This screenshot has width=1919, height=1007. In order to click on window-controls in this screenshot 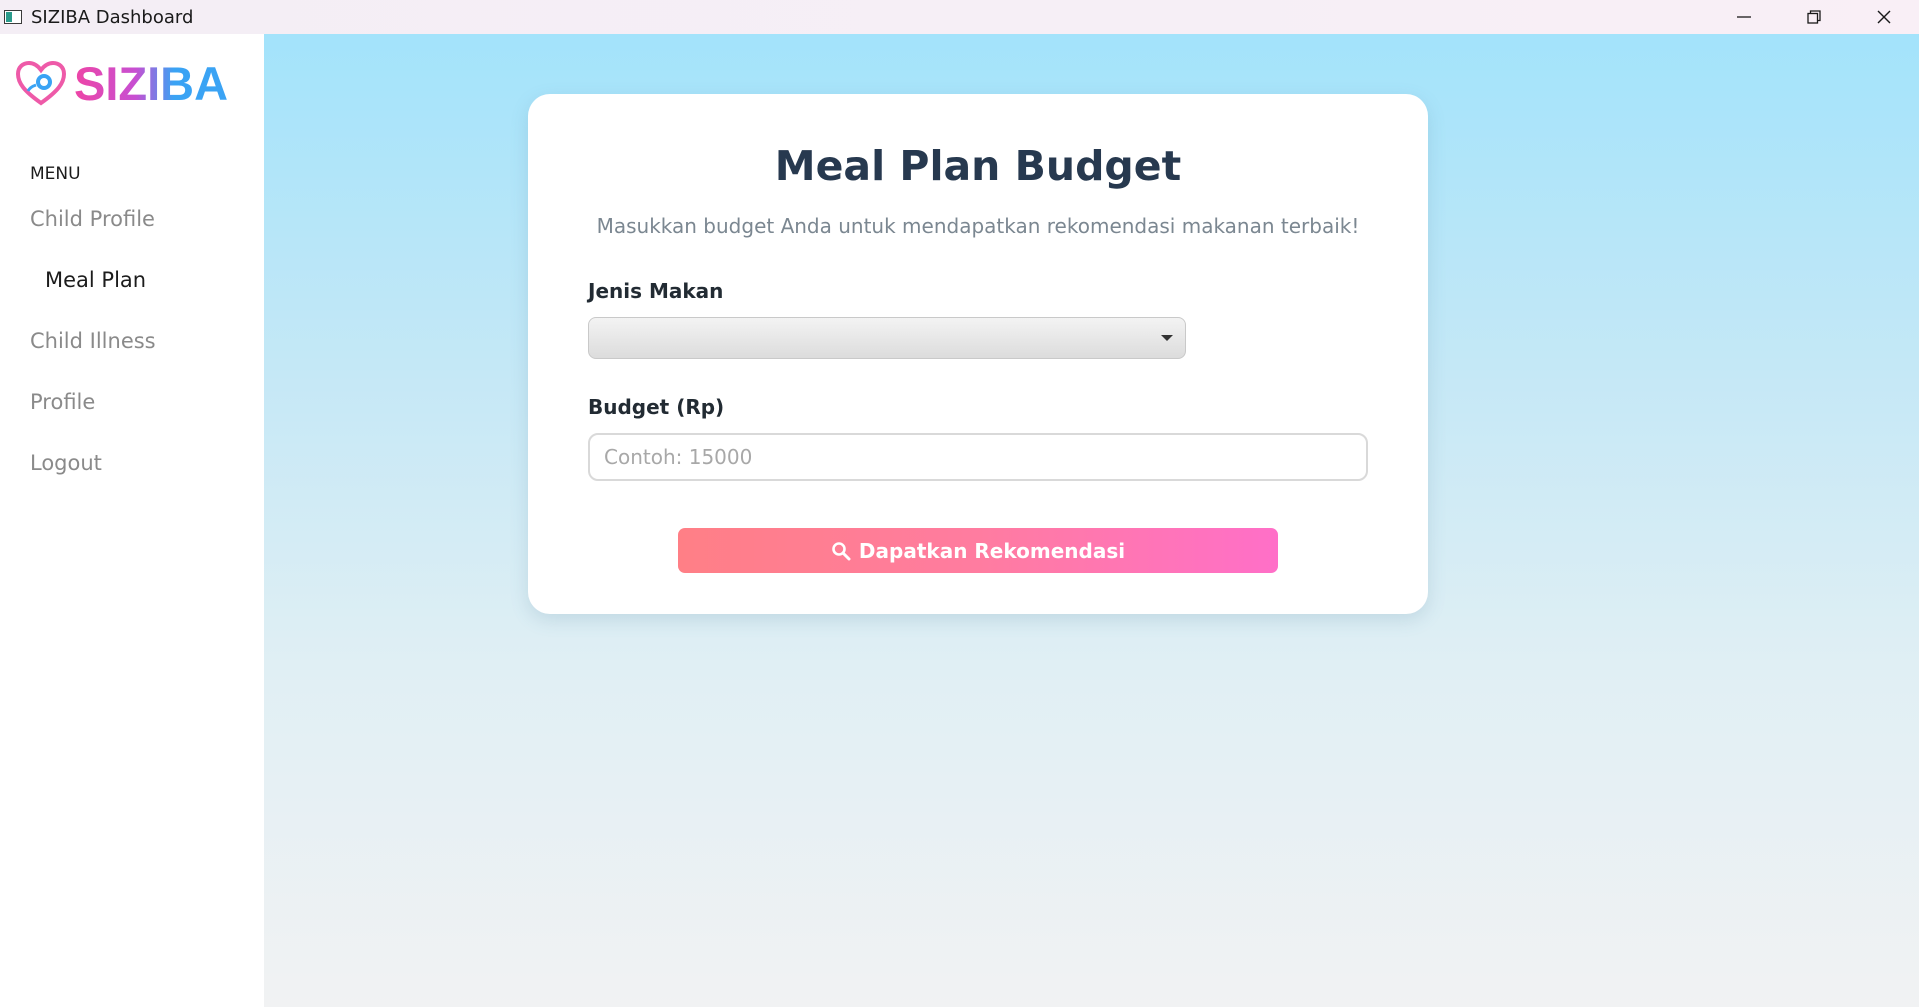, I will do `click(1814, 17)`.